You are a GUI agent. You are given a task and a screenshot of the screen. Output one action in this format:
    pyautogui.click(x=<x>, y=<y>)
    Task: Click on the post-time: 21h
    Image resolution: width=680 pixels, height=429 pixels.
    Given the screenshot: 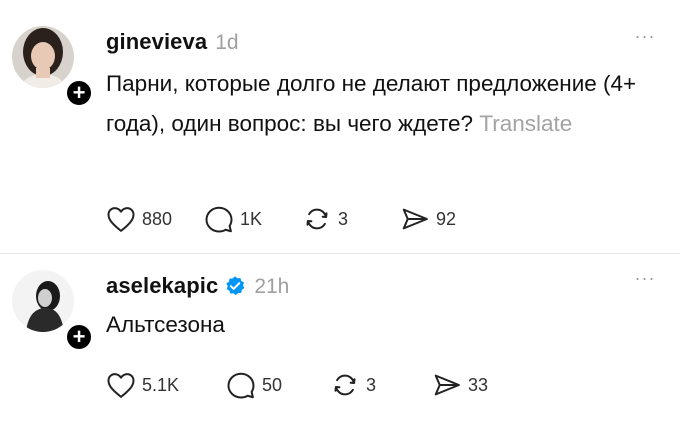 What is the action you would take?
    pyautogui.click(x=272, y=286)
    